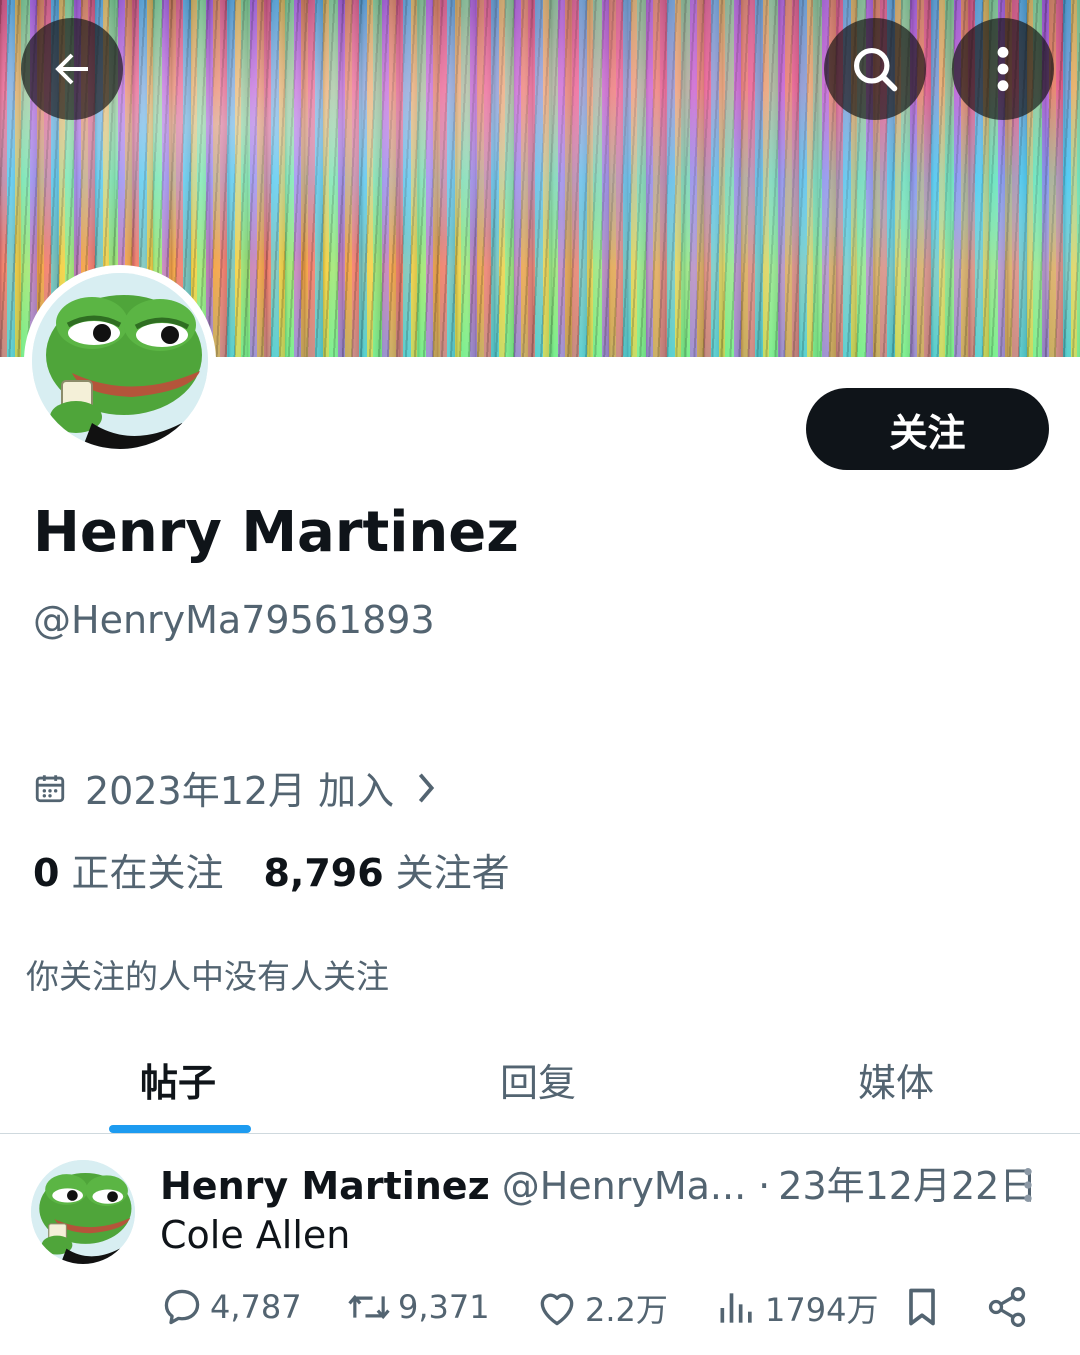  I want to click on tab-replies: 回复, so click(538, 1079).